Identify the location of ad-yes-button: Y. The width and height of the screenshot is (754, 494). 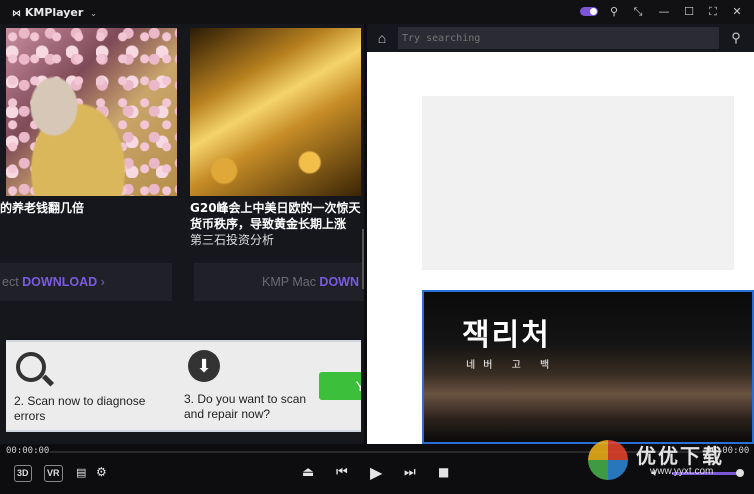
(340, 386).